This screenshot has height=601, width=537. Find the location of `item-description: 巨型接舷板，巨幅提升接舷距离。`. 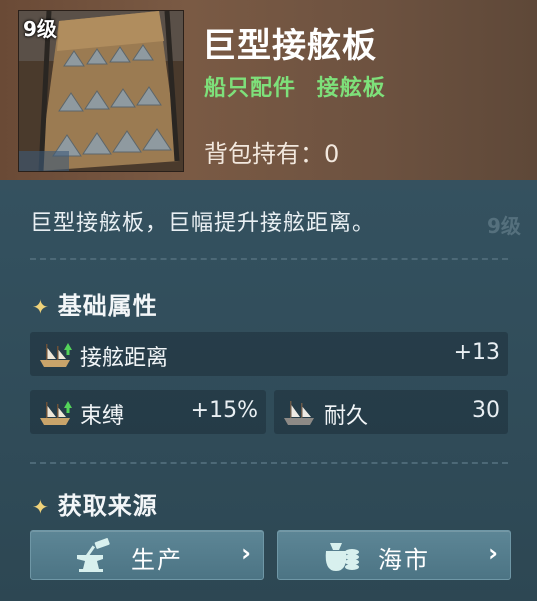

item-description: 巨型接舷板，巨幅提升接舷距离。 is located at coordinates (203, 223).